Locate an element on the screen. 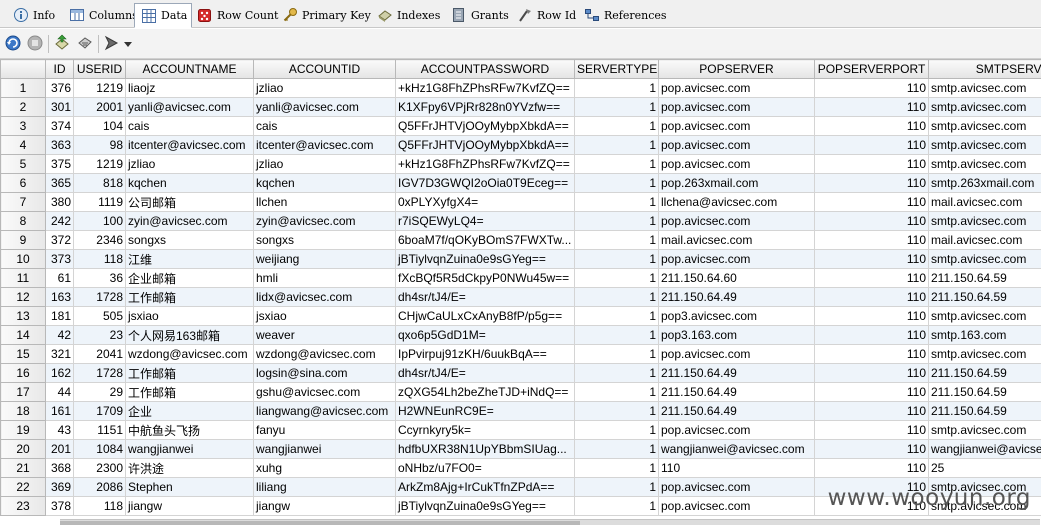 The image size is (1041, 525). row-number-cell: 1 is located at coordinates (23, 88).